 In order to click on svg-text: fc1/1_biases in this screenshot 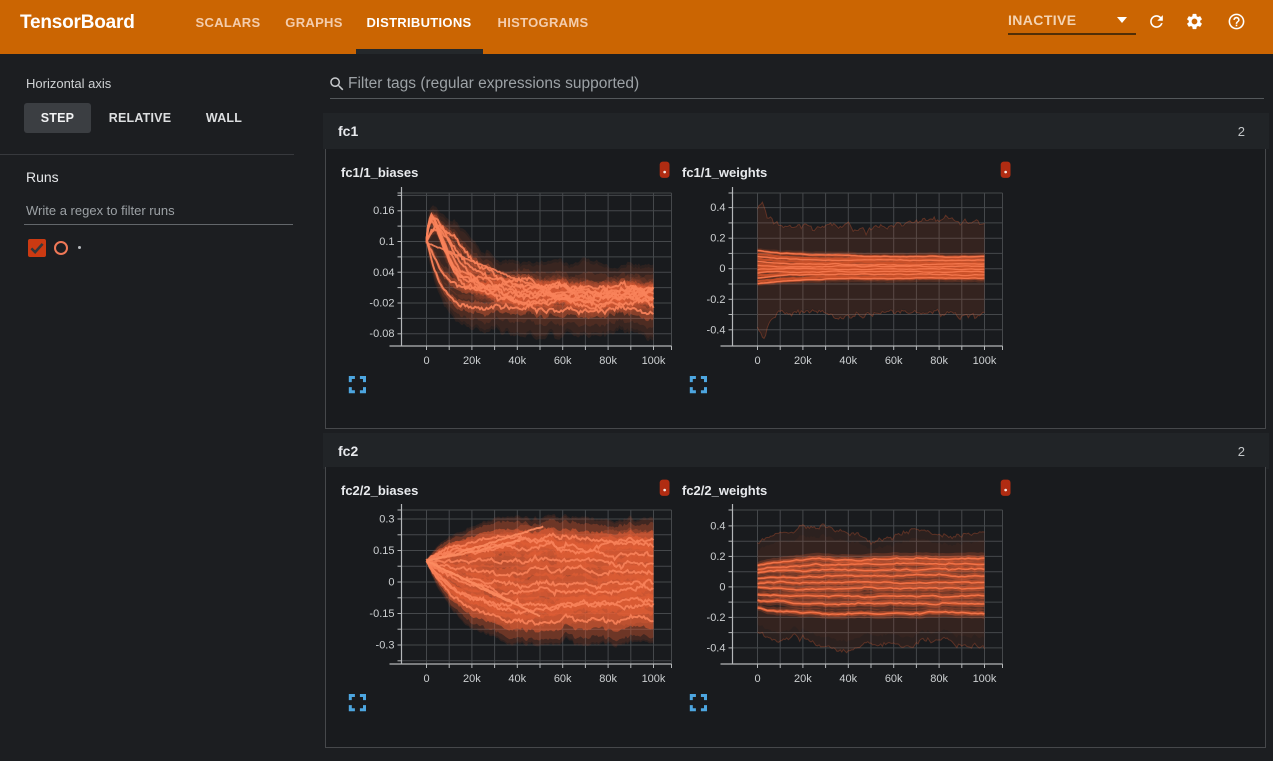, I will do `click(379, 172)`.